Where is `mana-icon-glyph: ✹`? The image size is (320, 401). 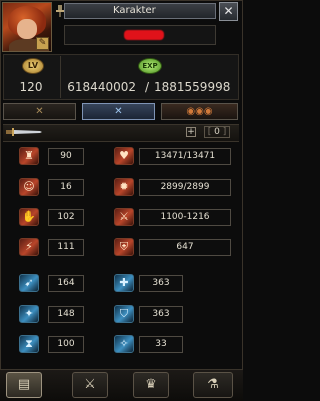
mana-icon-glyph: ✹ is located at coordinates (124, 186).